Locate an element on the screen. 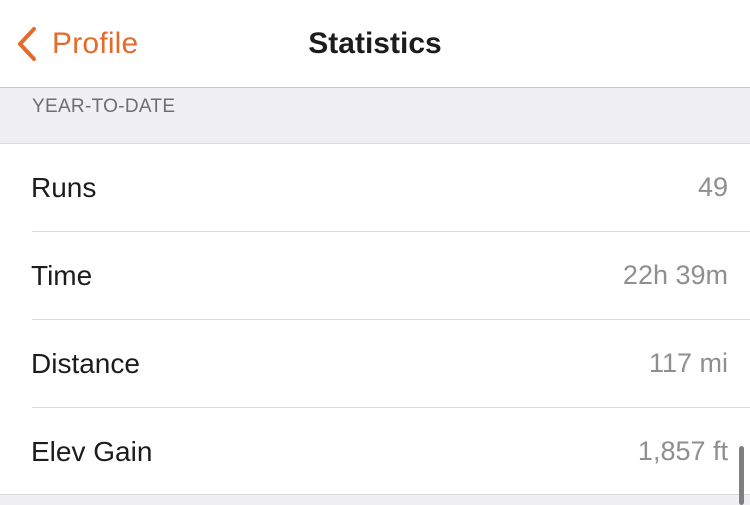  page-title: Statistics is located at coordinates (375, 43).